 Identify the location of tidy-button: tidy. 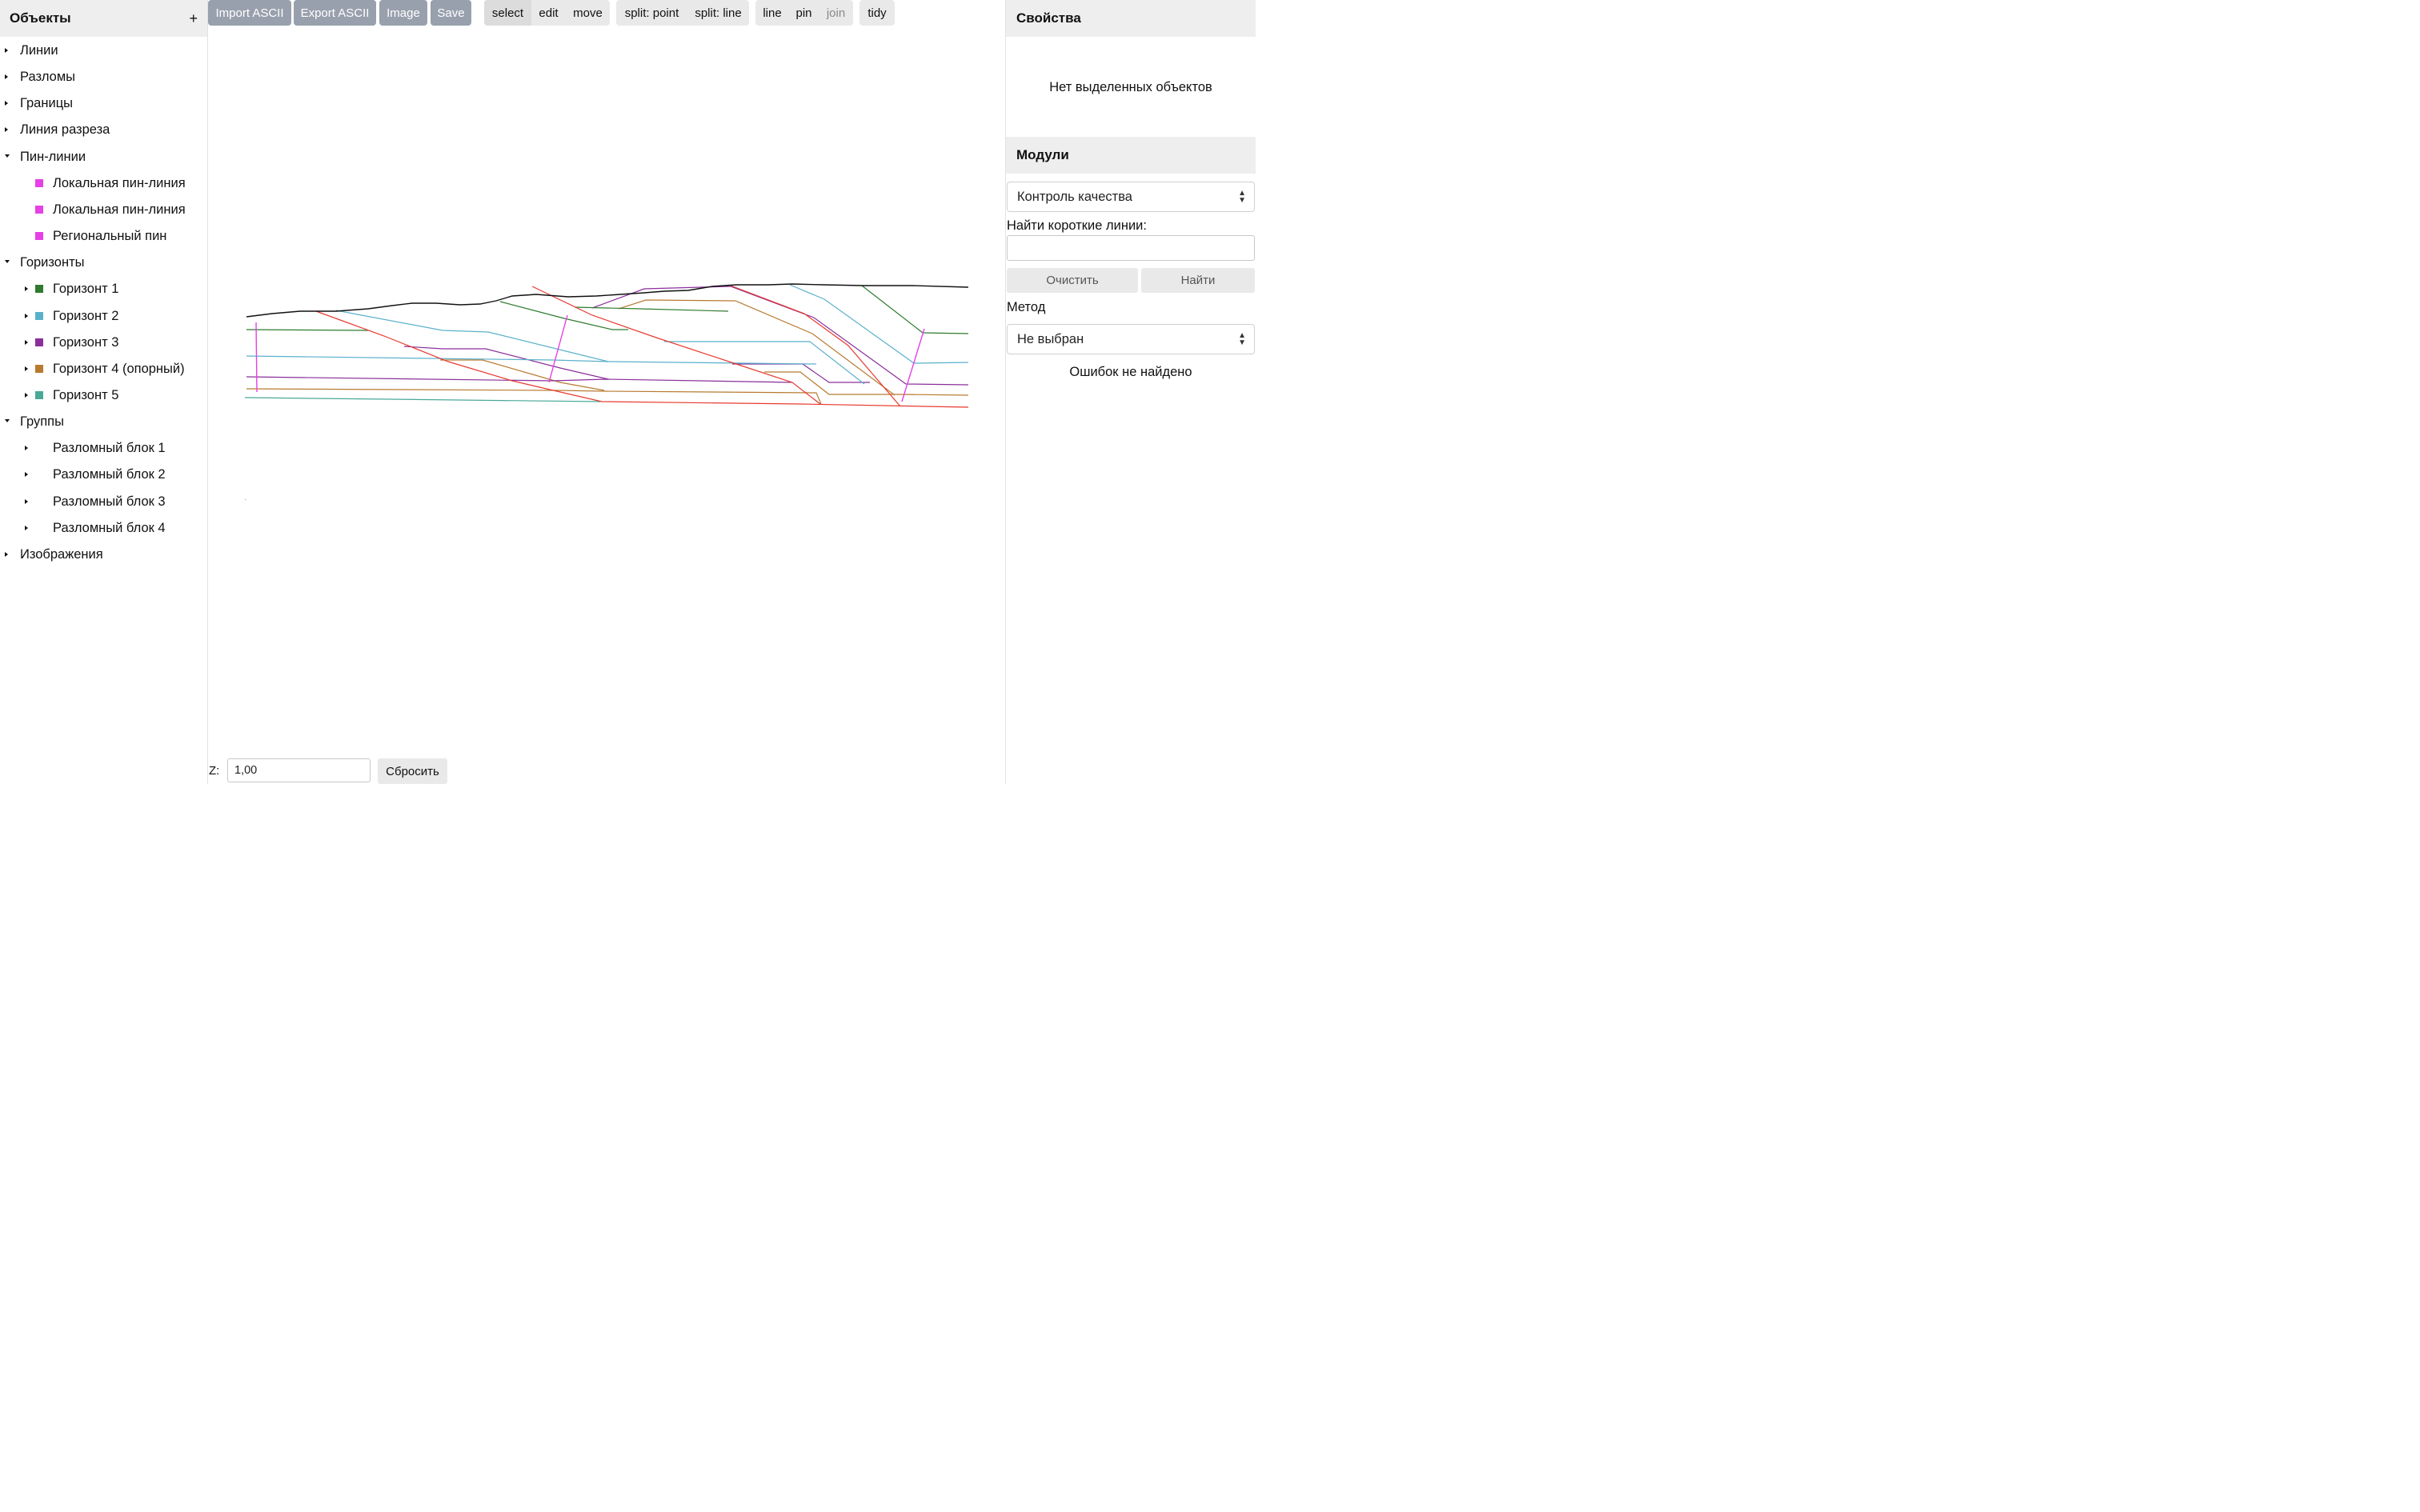
(877, 13).